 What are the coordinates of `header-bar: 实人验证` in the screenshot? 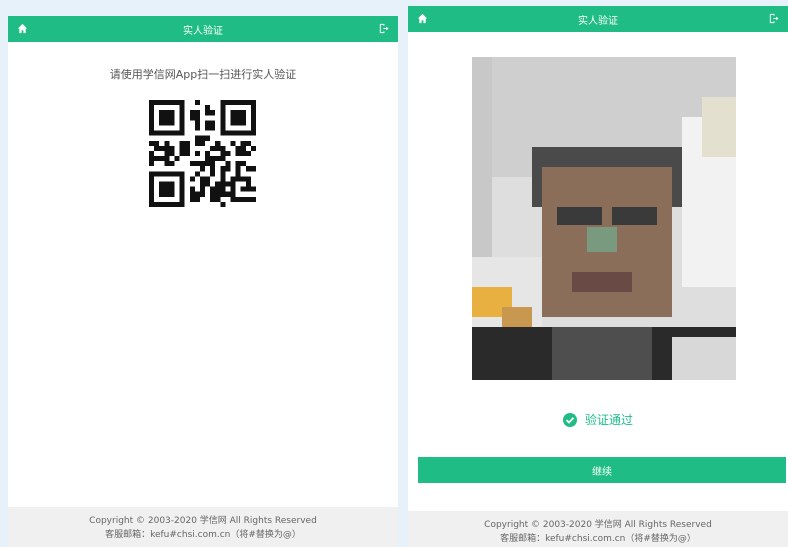 It's located at (598, 19).